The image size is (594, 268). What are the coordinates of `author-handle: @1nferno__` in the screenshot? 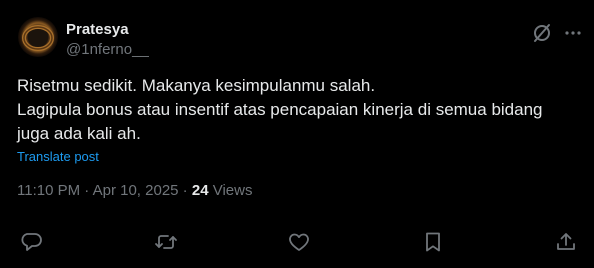 It's located at (107, 49).